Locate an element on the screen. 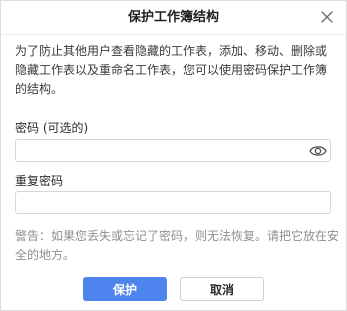  password-label: 密码 (可选的) is located at coordinates (52, 128).